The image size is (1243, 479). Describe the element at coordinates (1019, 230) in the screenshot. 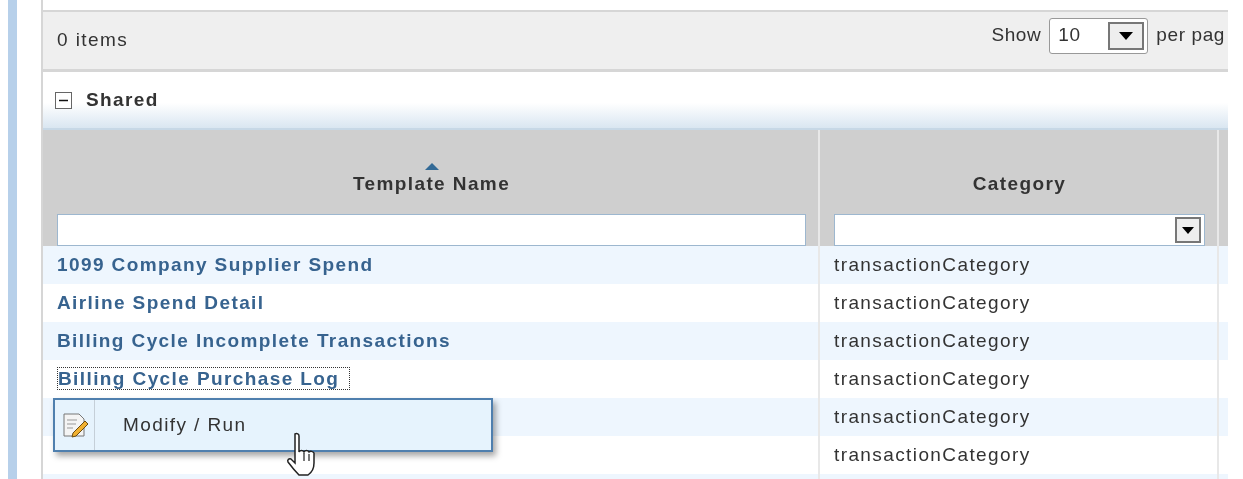

I see `filter-select` at that location.